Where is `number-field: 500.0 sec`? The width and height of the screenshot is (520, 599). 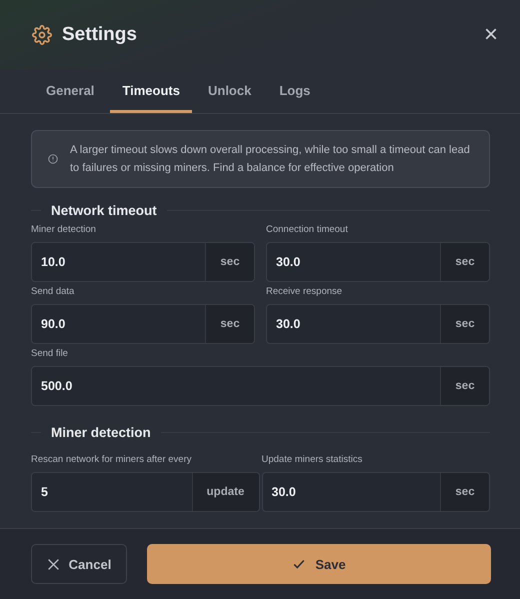 number-field: 500.0 sec is located at coordinates (260, 386).